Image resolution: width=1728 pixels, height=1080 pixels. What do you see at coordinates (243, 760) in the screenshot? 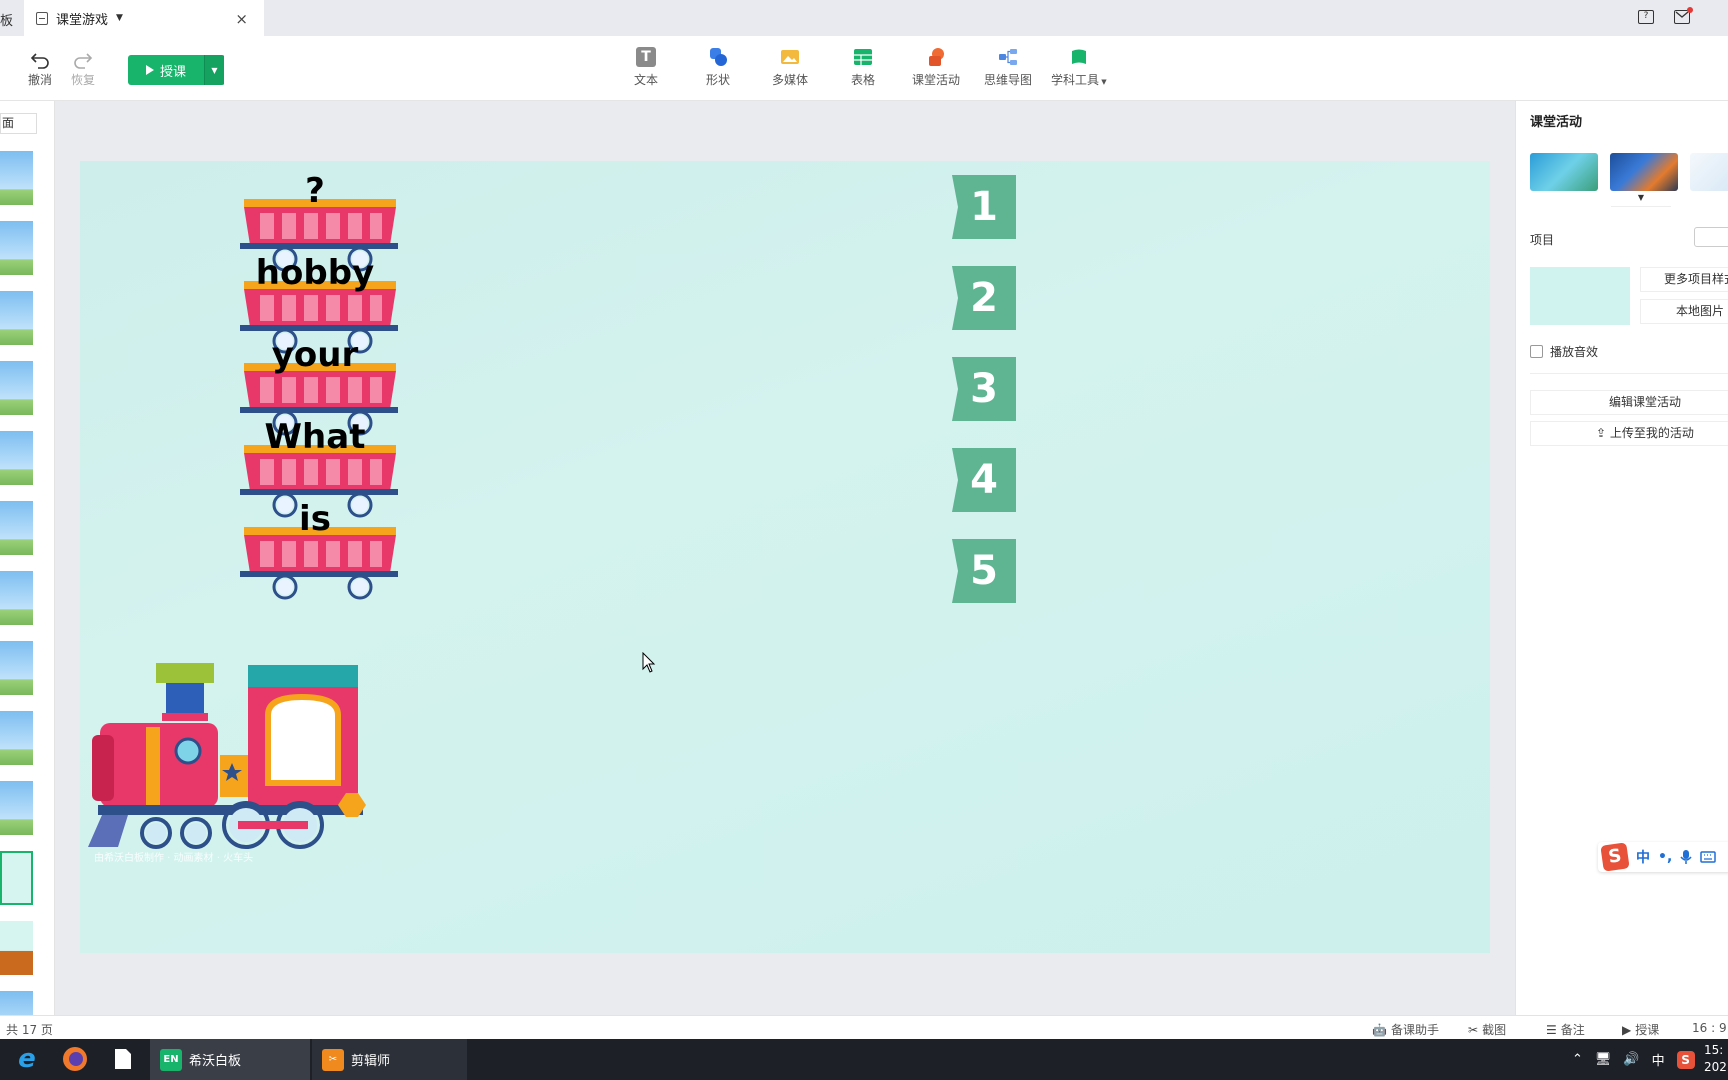
I see `train-locomotive-image` at bounding box center [243, 760].